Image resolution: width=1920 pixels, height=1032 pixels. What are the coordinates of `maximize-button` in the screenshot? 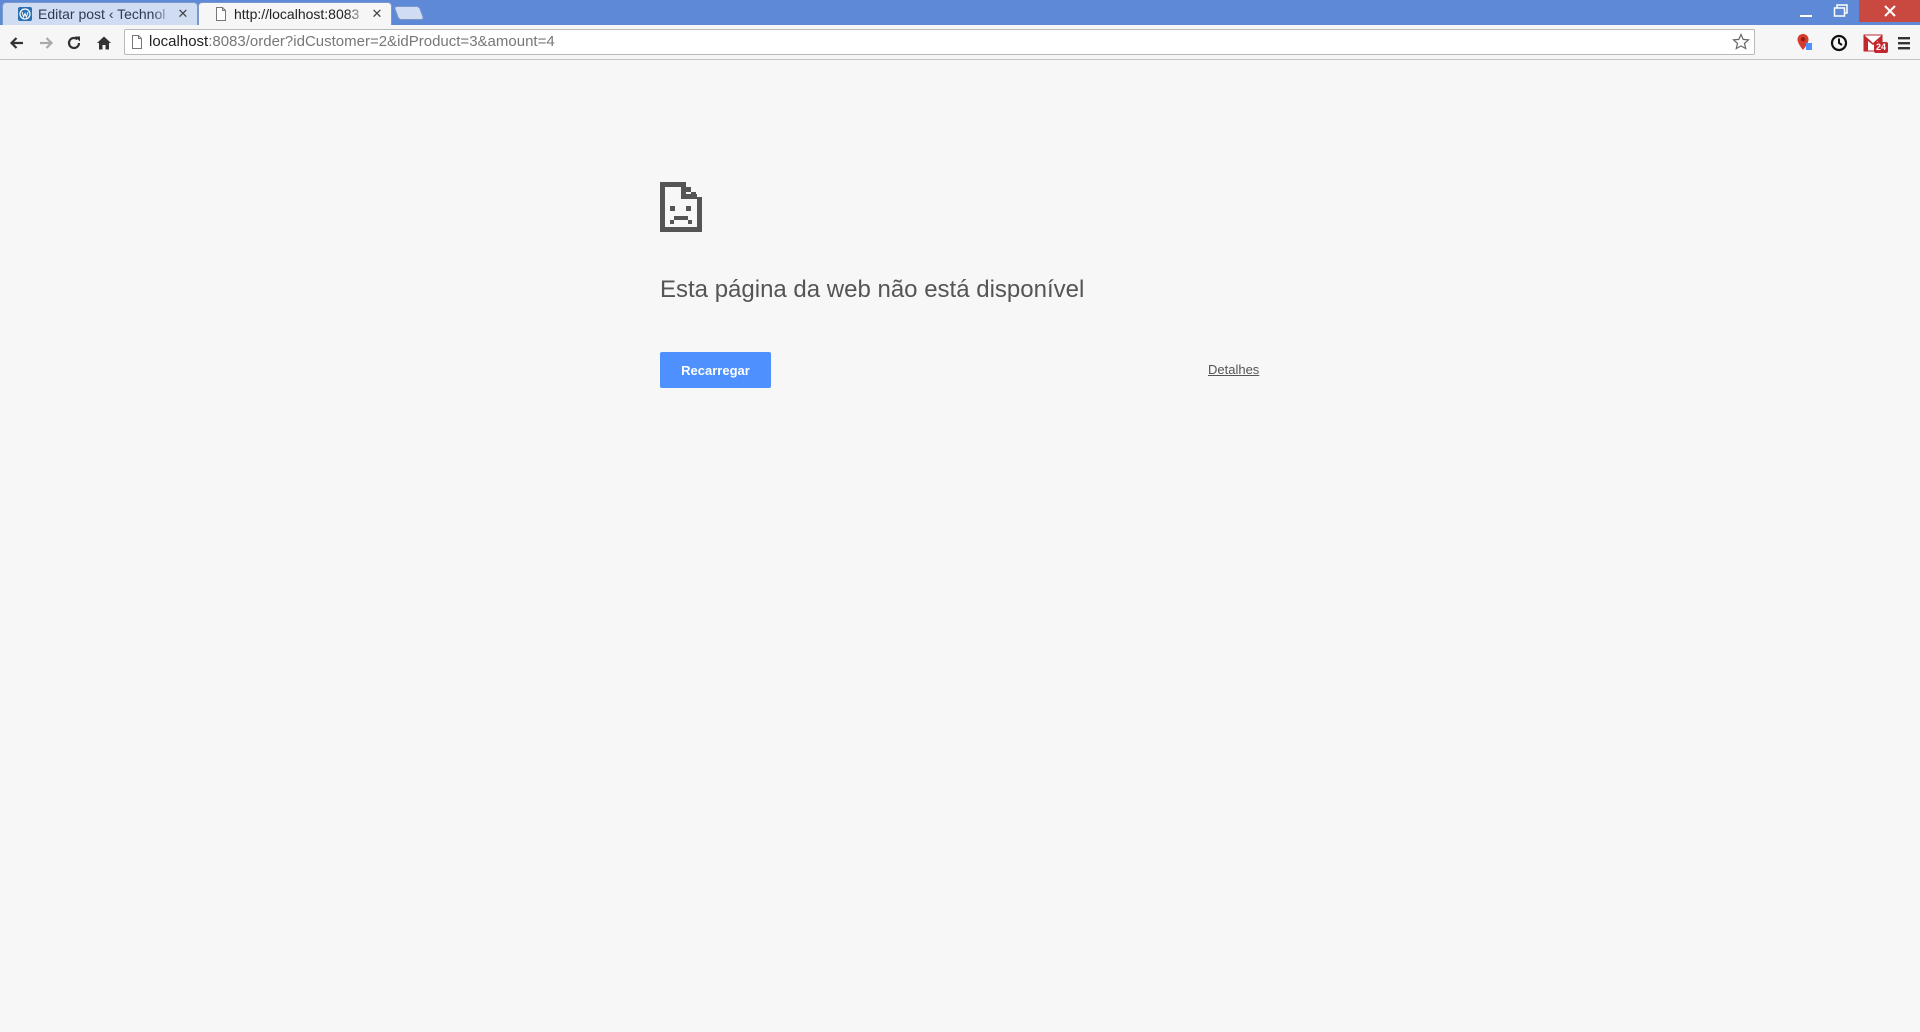 It's located at (1841, 11).